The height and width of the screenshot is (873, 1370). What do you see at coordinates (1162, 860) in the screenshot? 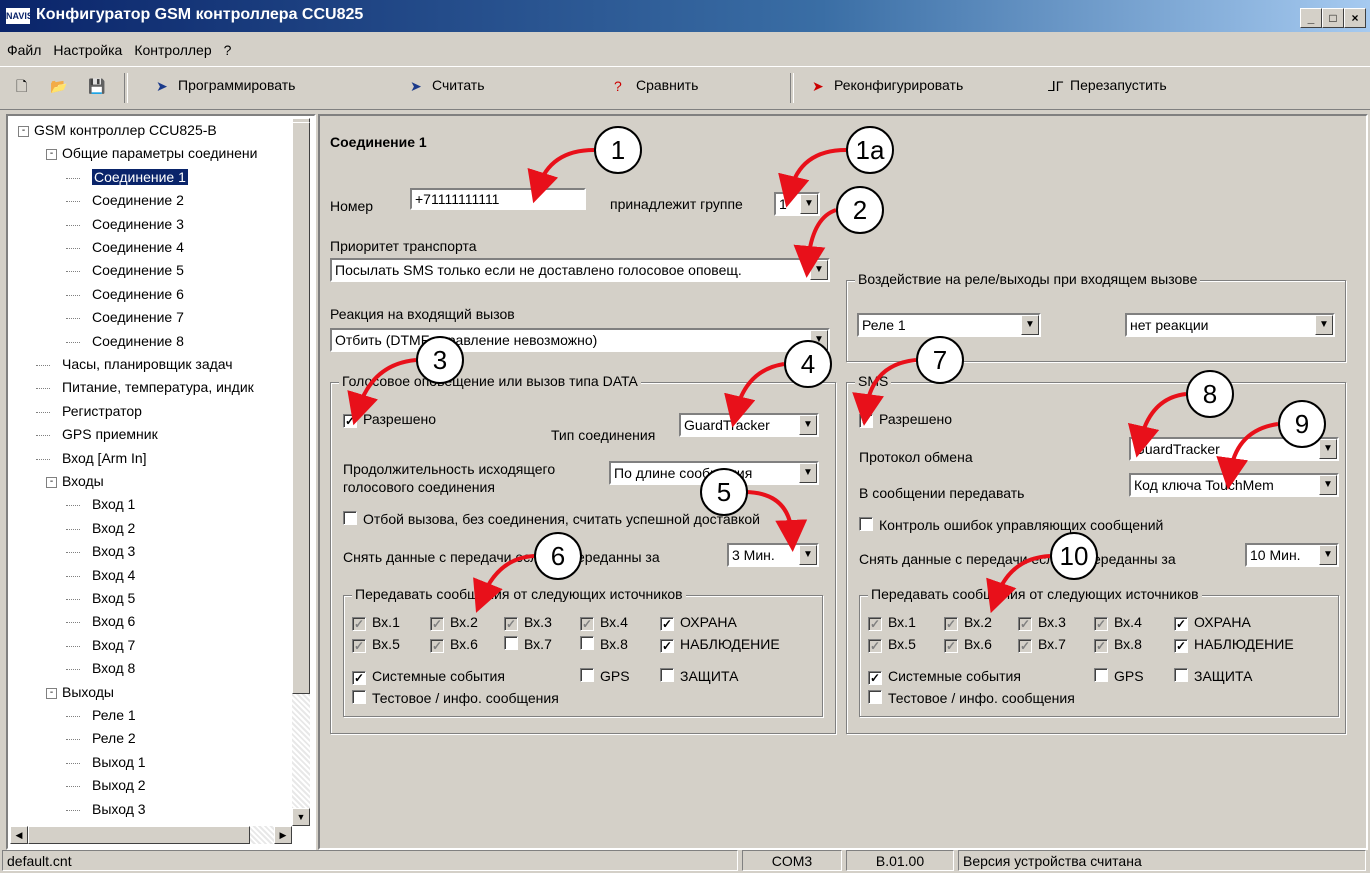
I see `status-message: Версия устройства считана` at bounding box center [1162, 860].